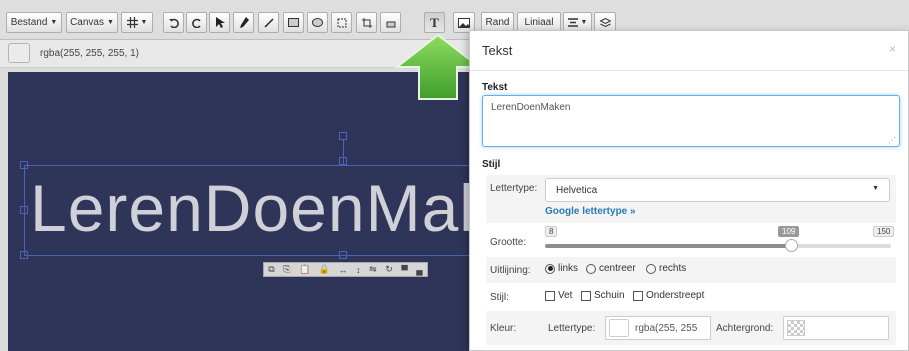  I want to click on color-label: Kleur:, so click(503, 328).